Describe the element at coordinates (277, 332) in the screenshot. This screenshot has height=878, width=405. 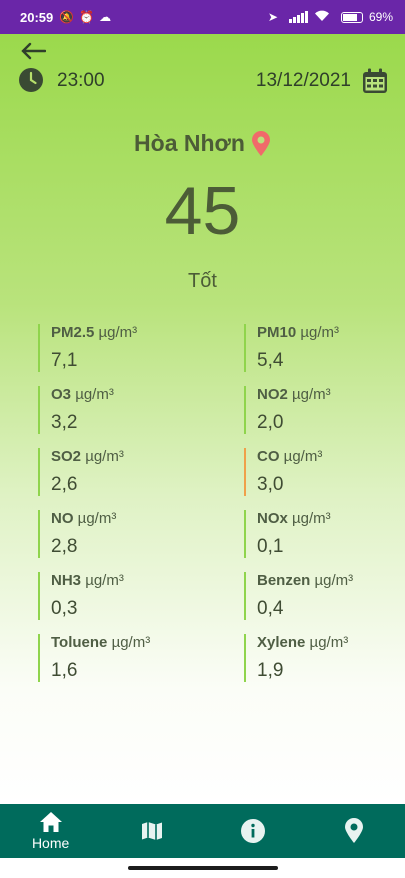
I see `metric-name: PM10` at that location.